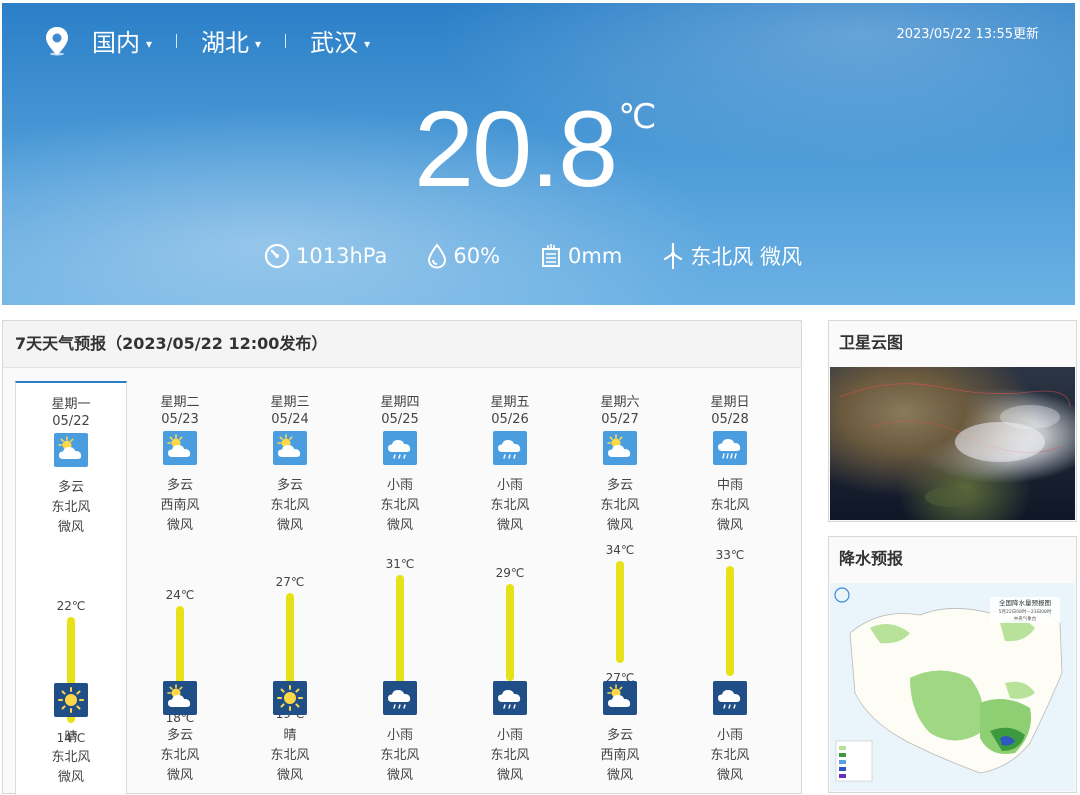  Describe the element at coordinates (177, 40) in the screenshot. I see `divider` at that location.